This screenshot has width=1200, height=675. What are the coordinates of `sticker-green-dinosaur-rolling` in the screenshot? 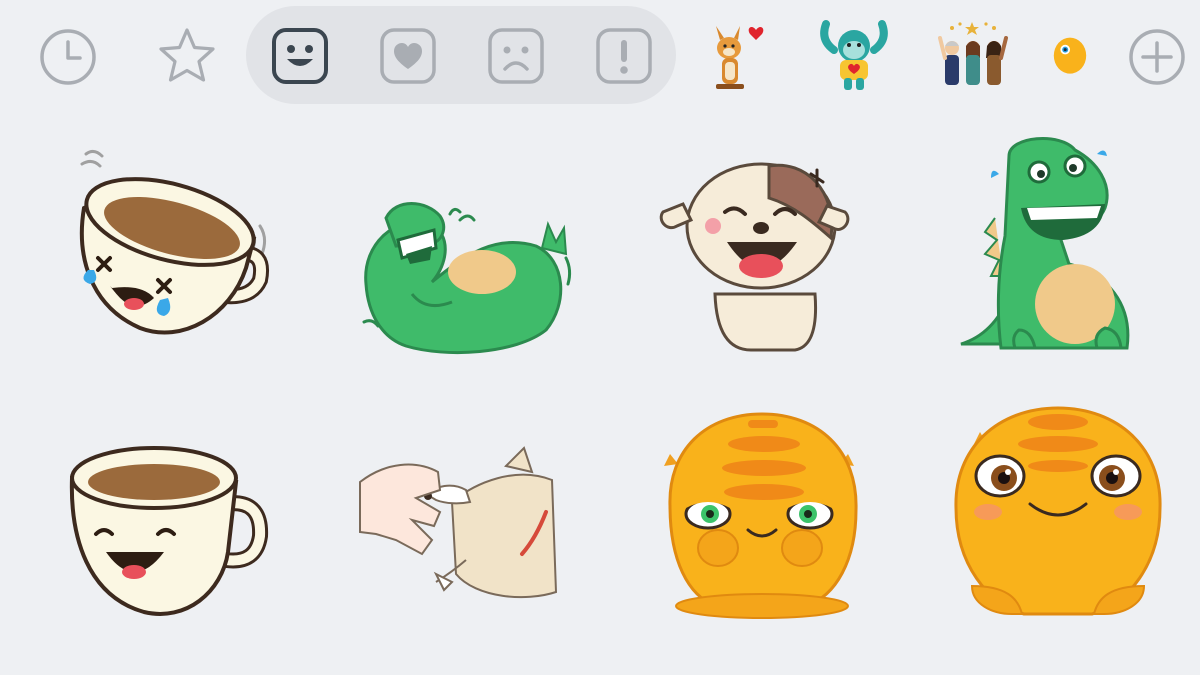 It's located at (466, 274).